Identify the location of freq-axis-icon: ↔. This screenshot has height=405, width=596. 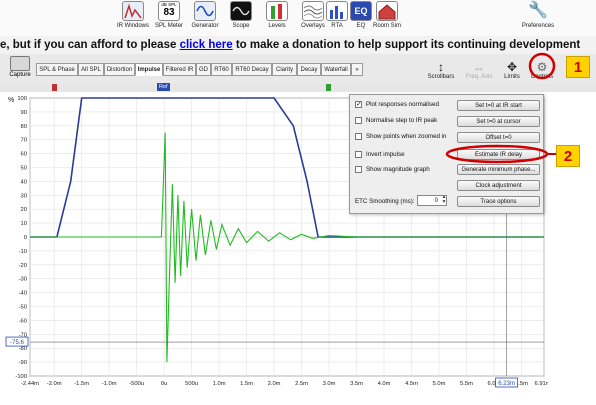
(479, 67).